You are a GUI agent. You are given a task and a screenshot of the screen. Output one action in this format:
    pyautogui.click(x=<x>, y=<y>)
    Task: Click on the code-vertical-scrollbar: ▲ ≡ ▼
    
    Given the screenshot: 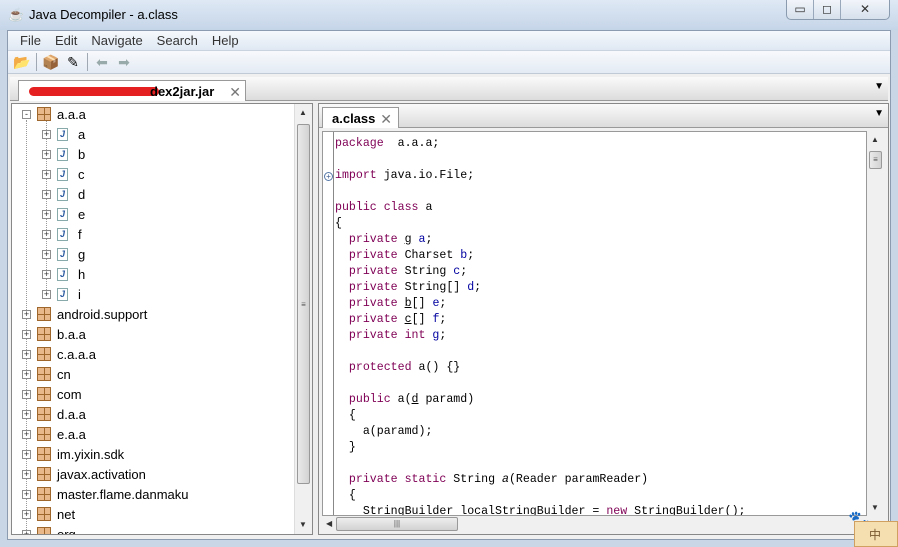 What is the action you would take?
    pyautogui.click(x=876, y=323)
    